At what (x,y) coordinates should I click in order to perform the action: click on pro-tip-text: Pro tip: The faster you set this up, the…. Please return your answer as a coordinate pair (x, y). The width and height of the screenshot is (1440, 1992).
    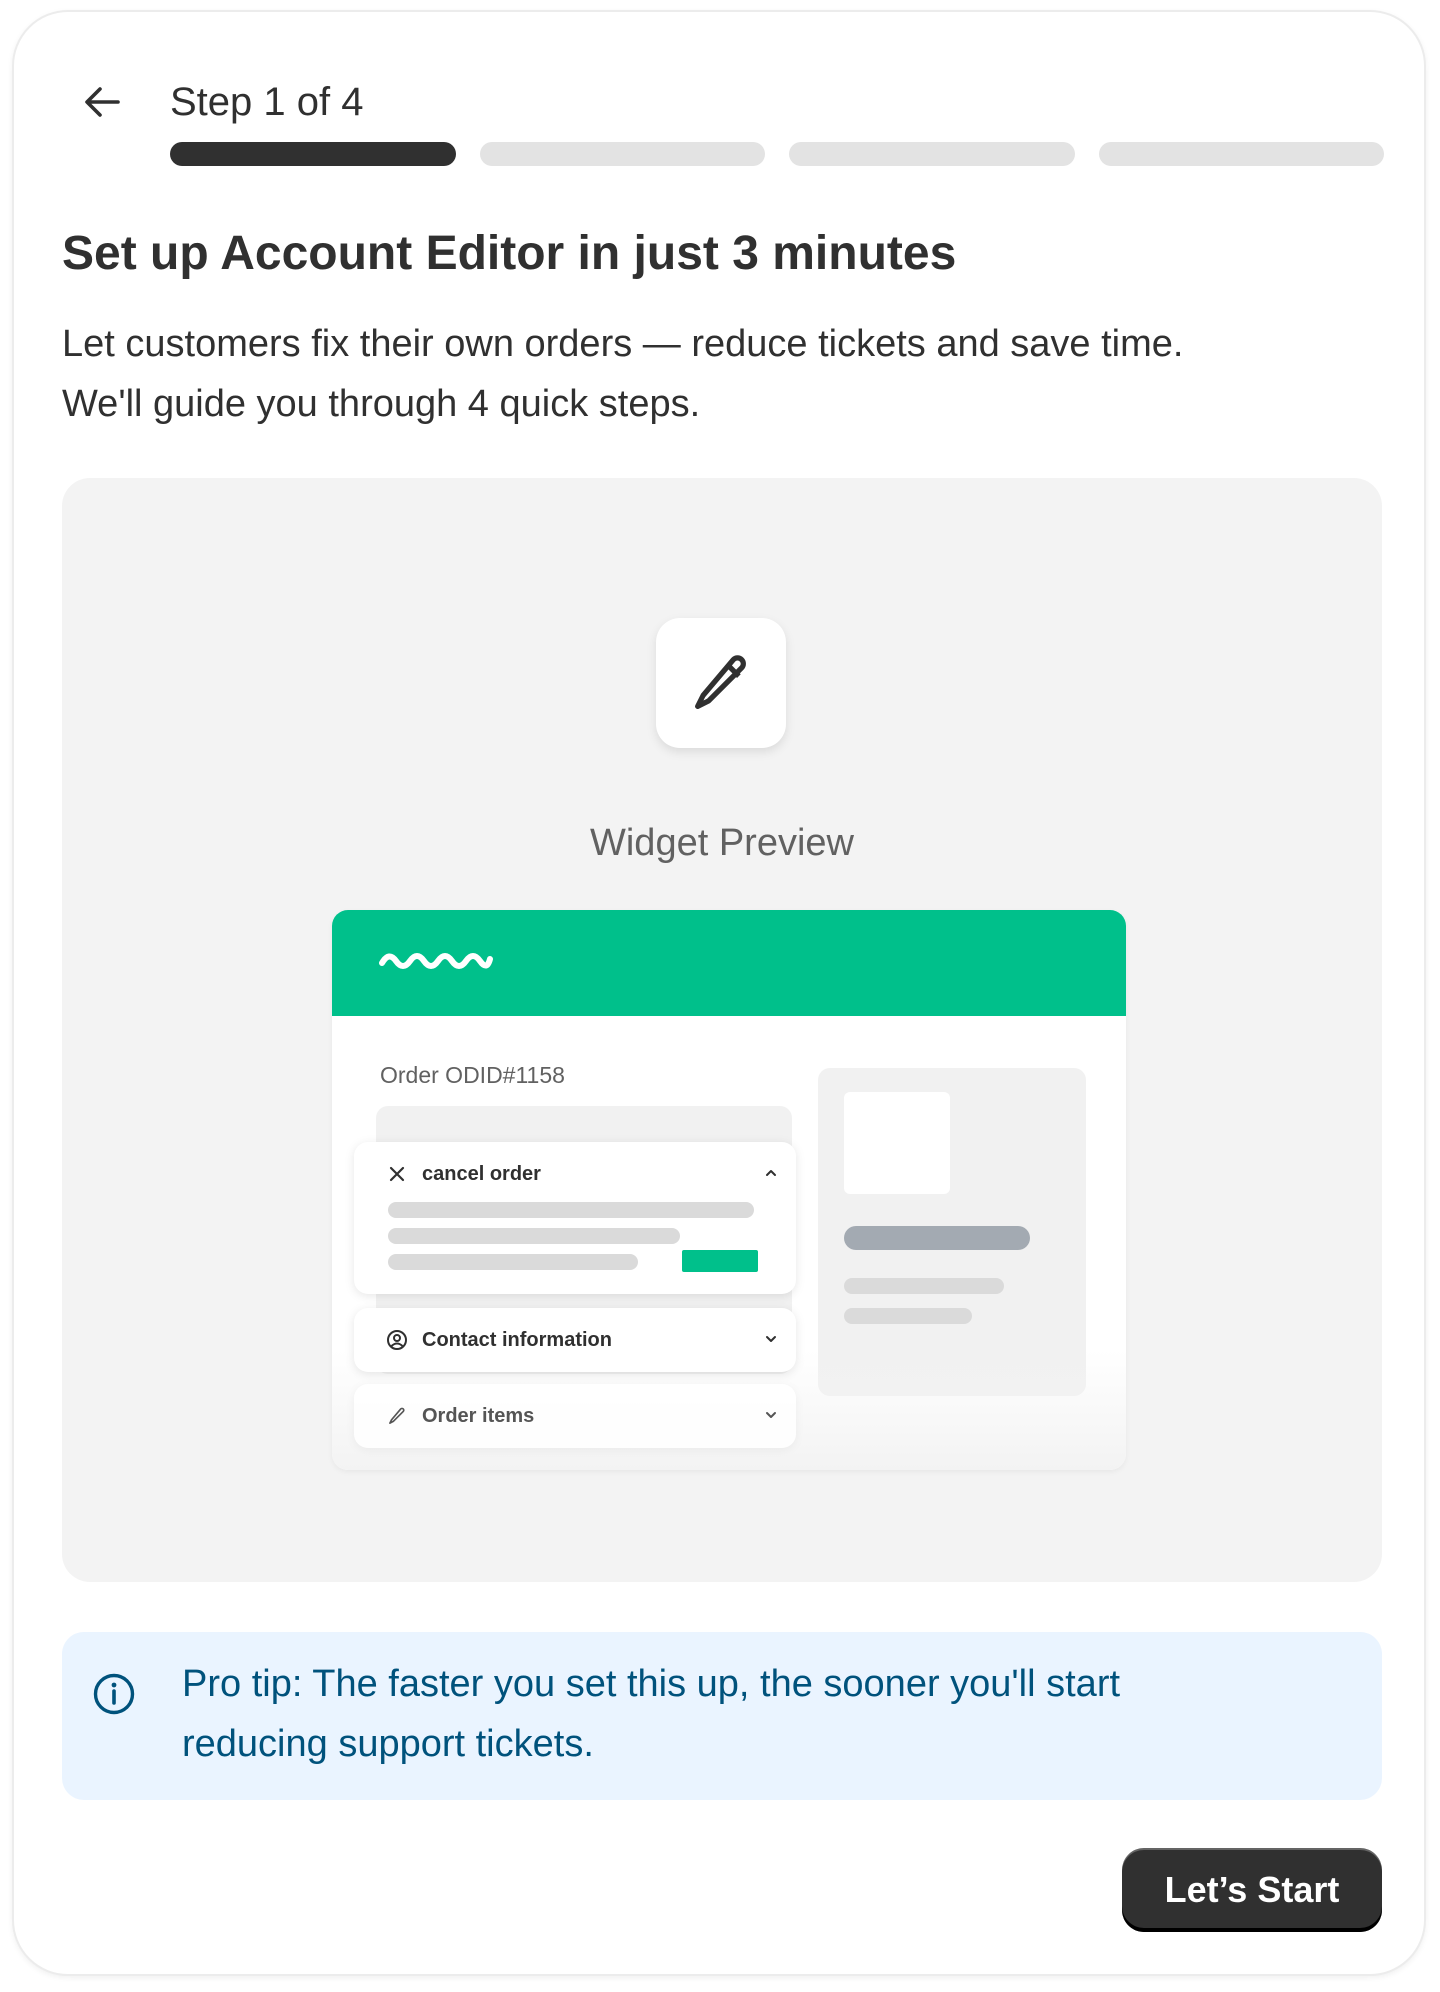
    Looking at the image, I should click on (757, 1714).